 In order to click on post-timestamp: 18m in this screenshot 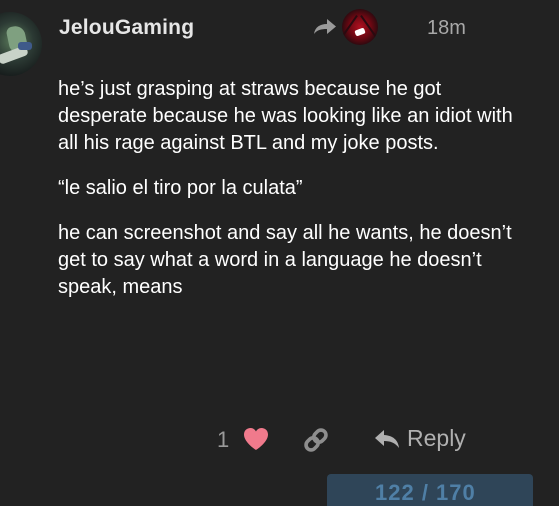, I will do `click(446, 28)`.